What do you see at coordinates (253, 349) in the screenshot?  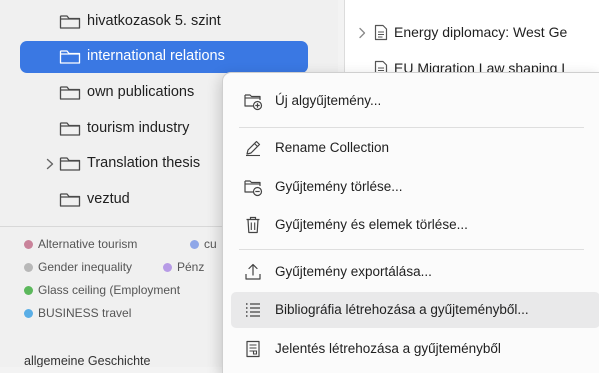 I see `report-icon` at bounding box center [253, 349].